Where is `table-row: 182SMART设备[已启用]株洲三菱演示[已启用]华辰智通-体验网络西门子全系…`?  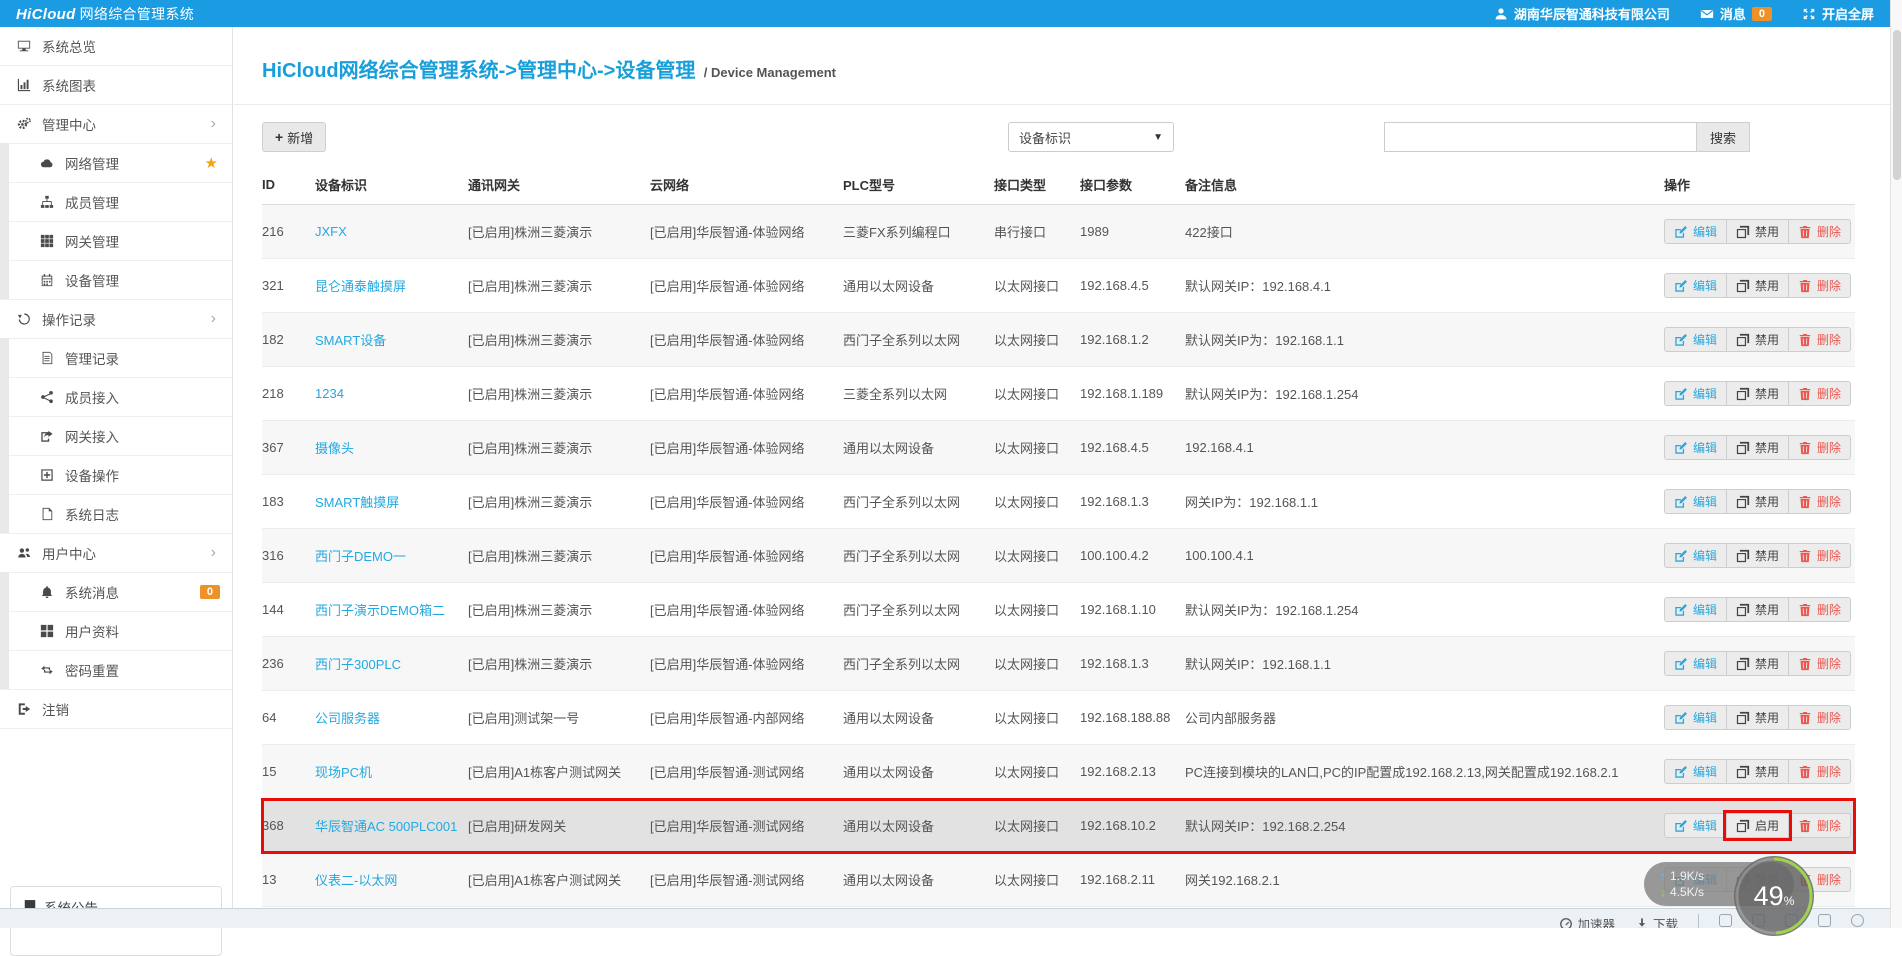
table-row: 182SMART设备[已启用]株洲三菱演示[已启用]华辰智通-体验网络西门子全系… is located at coordinates (1058, 340).